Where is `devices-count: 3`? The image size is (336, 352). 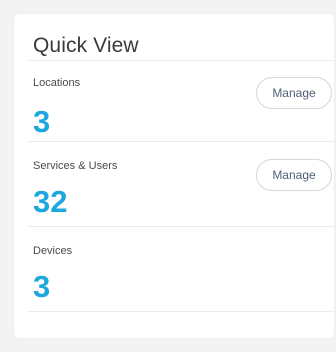 devices-count: 3 is located at coordinates (42, 286).